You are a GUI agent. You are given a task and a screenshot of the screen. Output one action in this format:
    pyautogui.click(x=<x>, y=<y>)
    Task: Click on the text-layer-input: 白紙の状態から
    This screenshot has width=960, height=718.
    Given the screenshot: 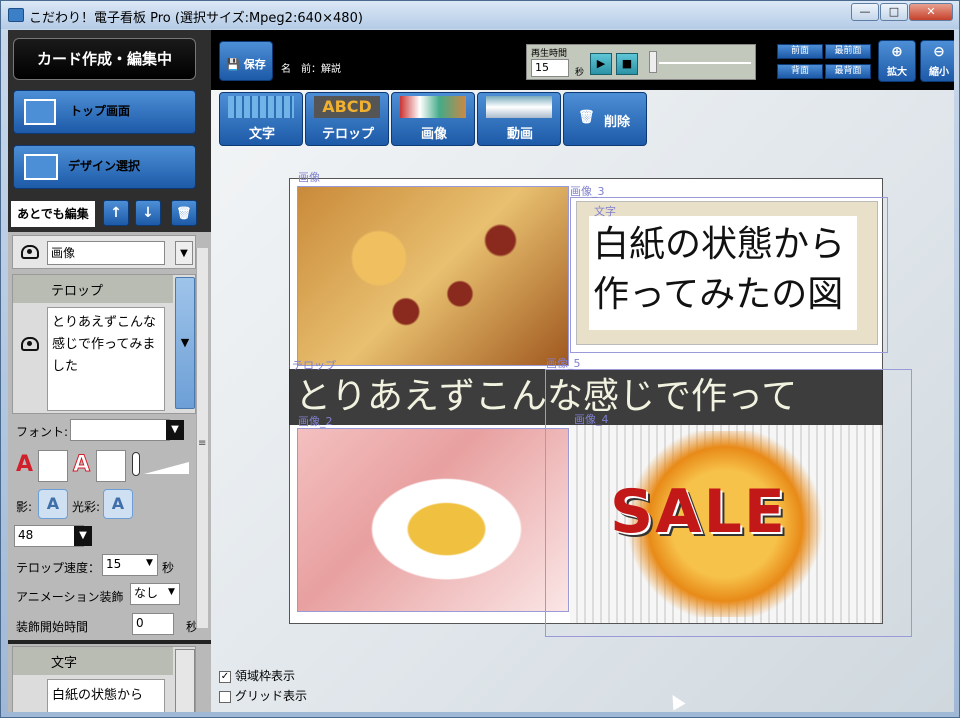 What is the action you would take?
    pyautogui.click(x=106, y=695)
    